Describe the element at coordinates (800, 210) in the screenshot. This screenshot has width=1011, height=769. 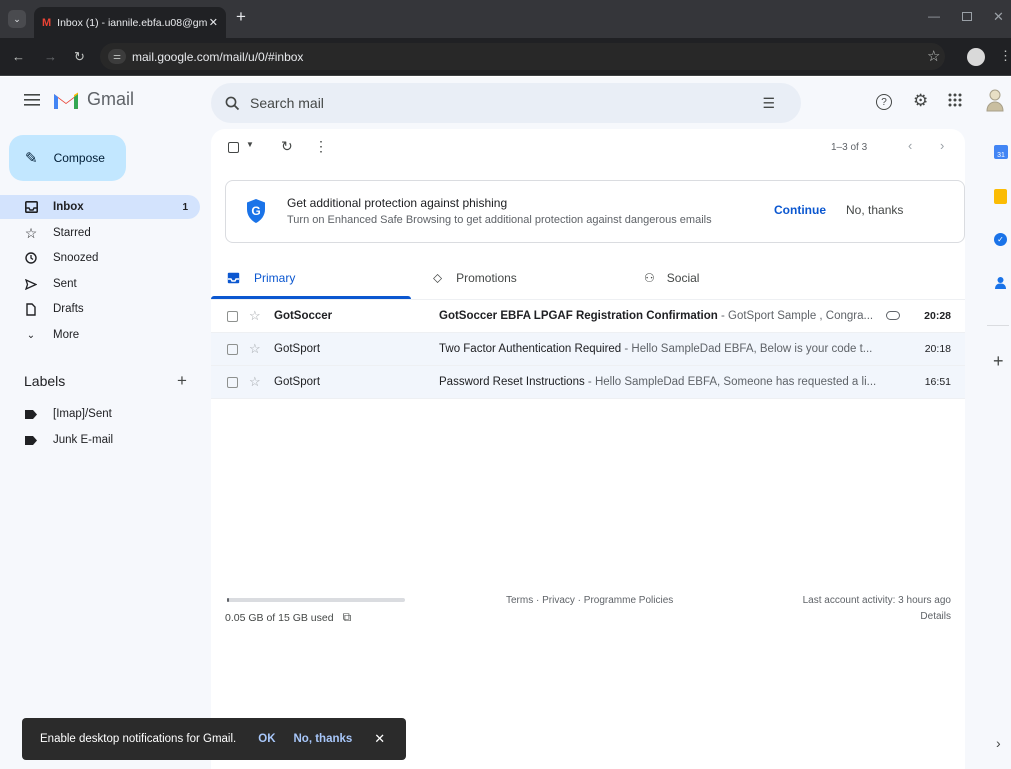
I see `banner-continue-button: Continue` at that location.